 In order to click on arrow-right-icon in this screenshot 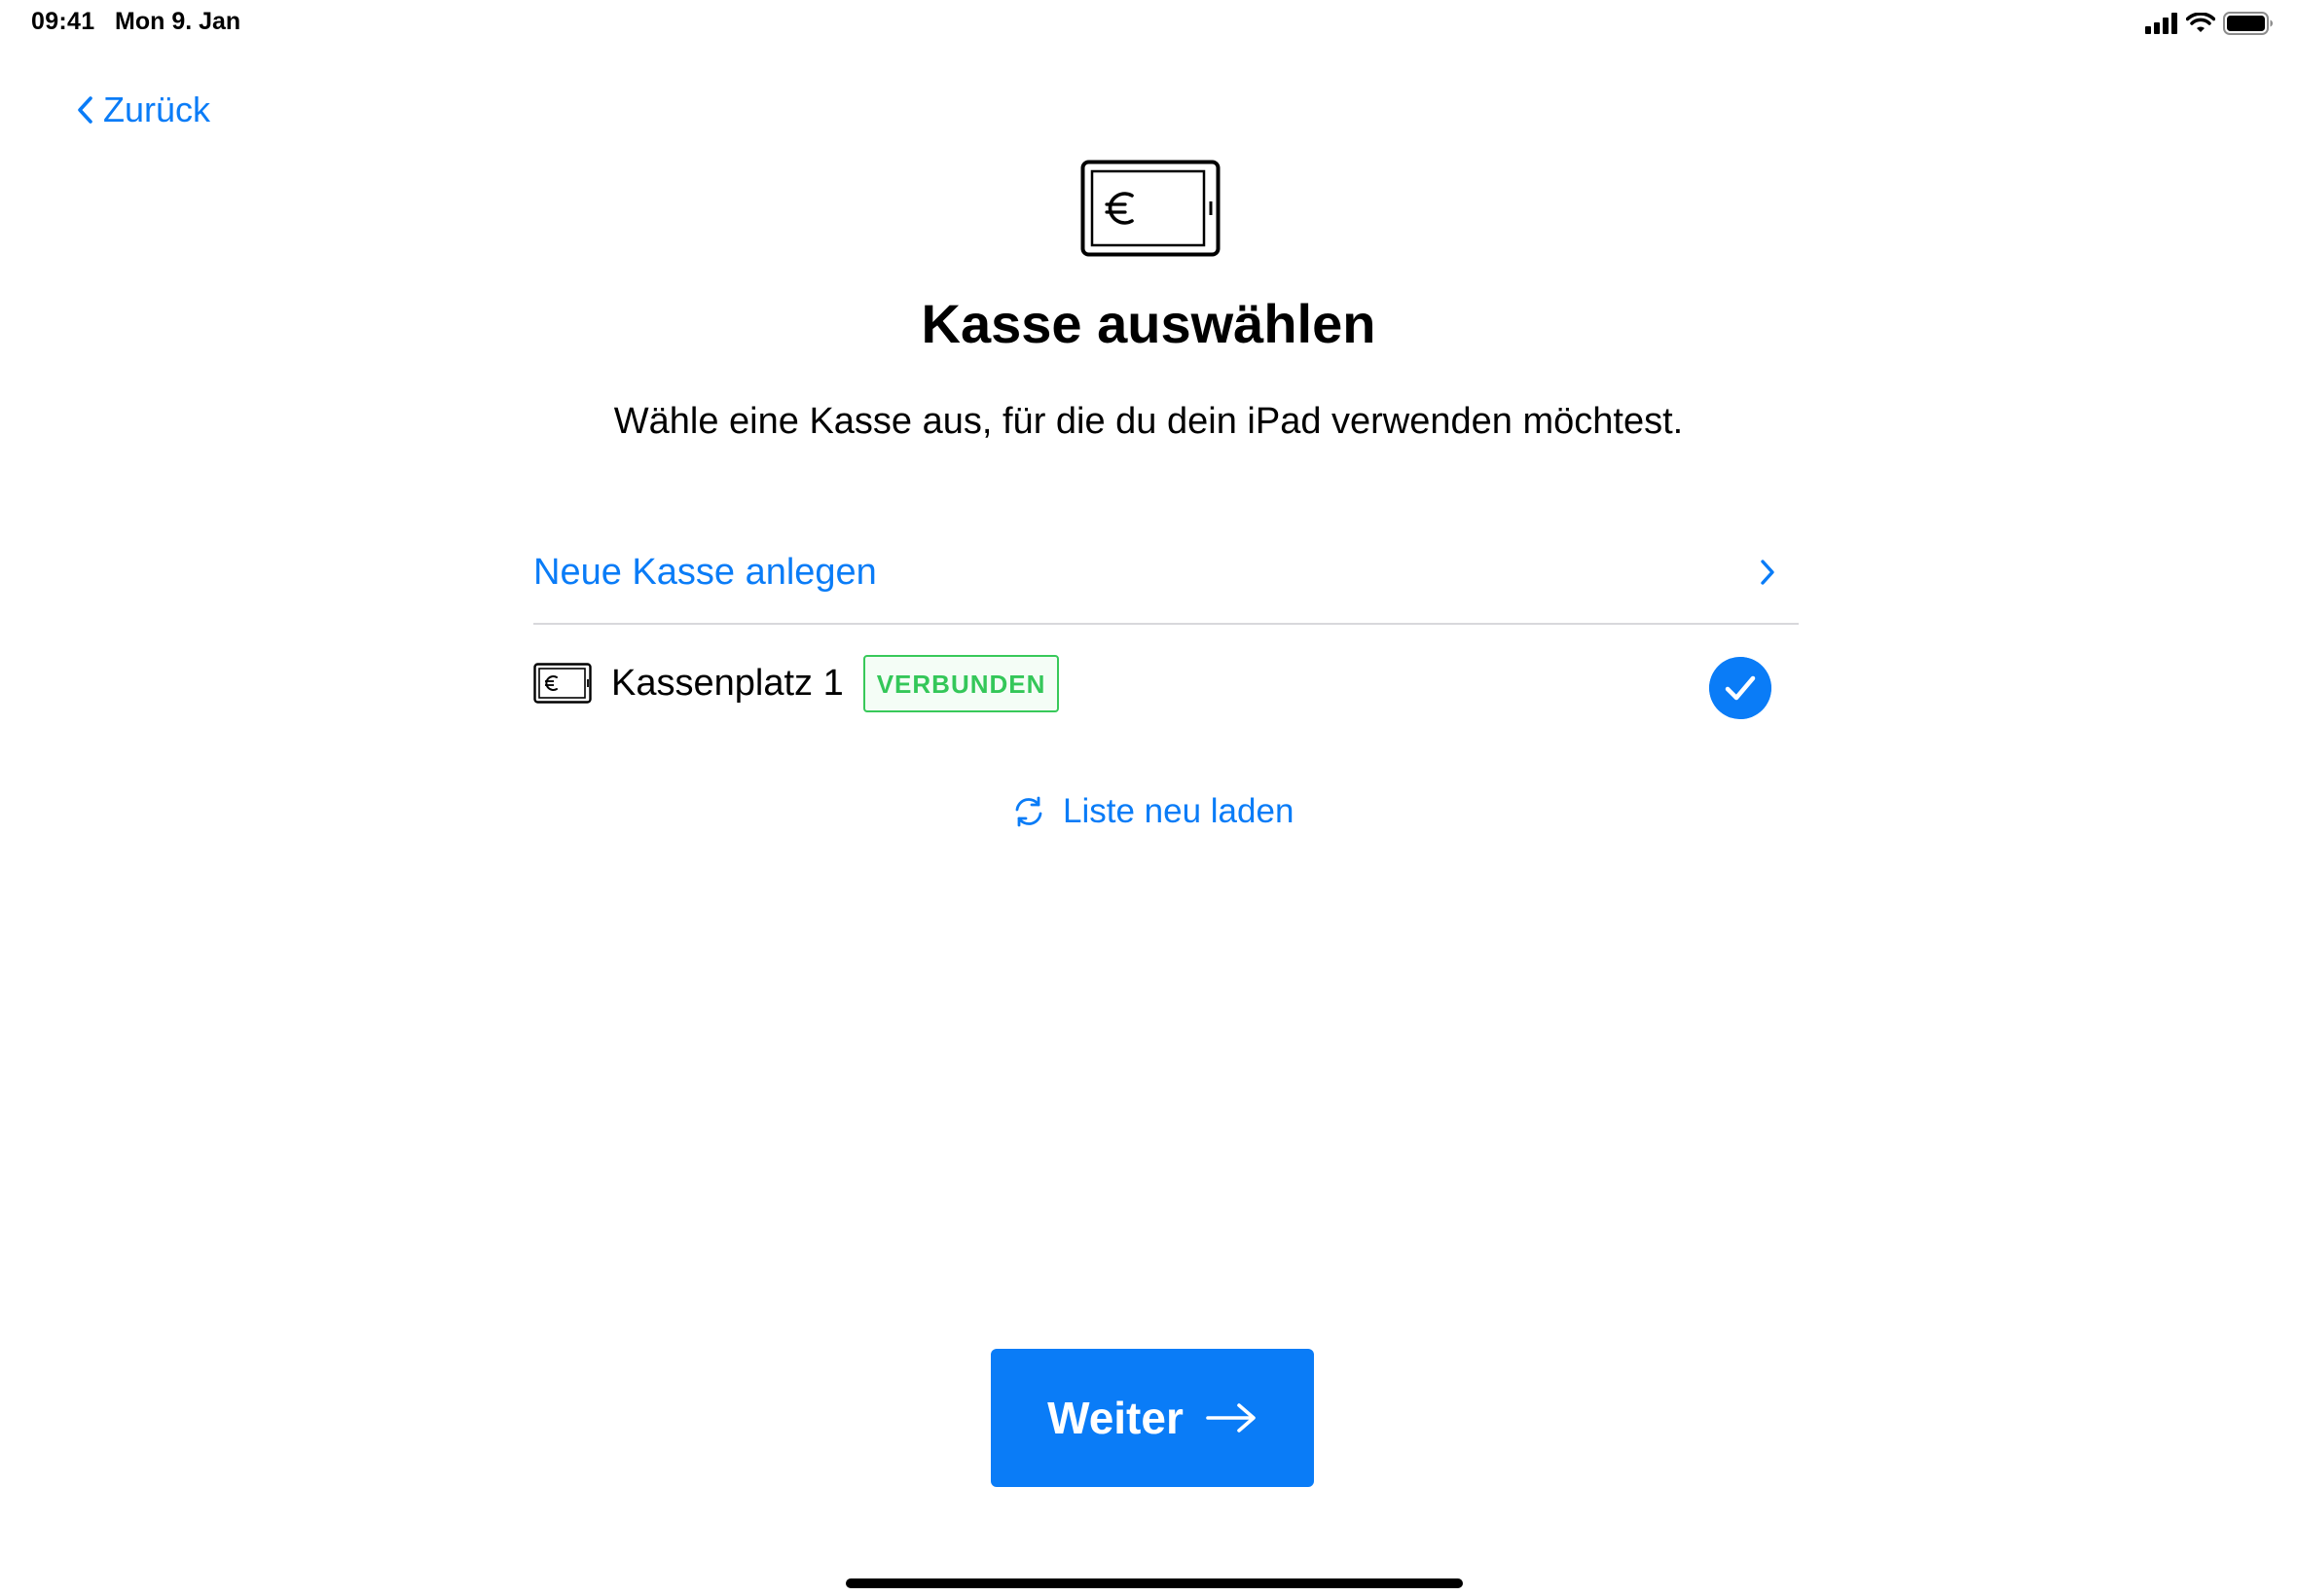, I will do `click(1231, 1418)`.